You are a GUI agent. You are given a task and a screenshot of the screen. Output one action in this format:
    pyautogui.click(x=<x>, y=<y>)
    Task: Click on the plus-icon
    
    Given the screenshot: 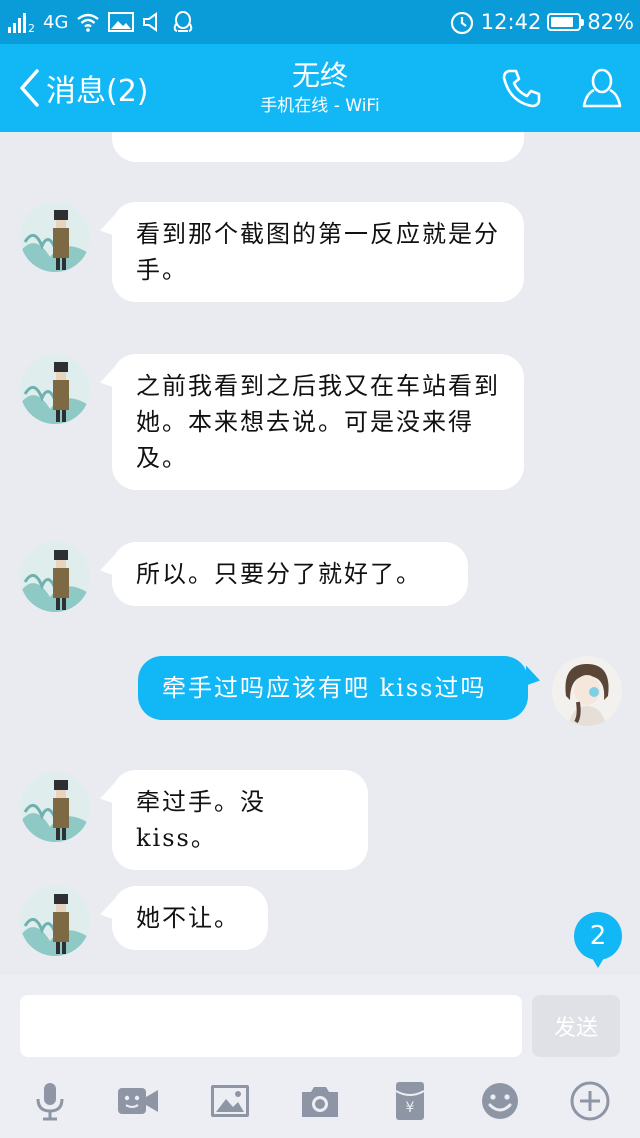 What is the action you would take?
    pyautogui.click(x=590, y=1101)
    